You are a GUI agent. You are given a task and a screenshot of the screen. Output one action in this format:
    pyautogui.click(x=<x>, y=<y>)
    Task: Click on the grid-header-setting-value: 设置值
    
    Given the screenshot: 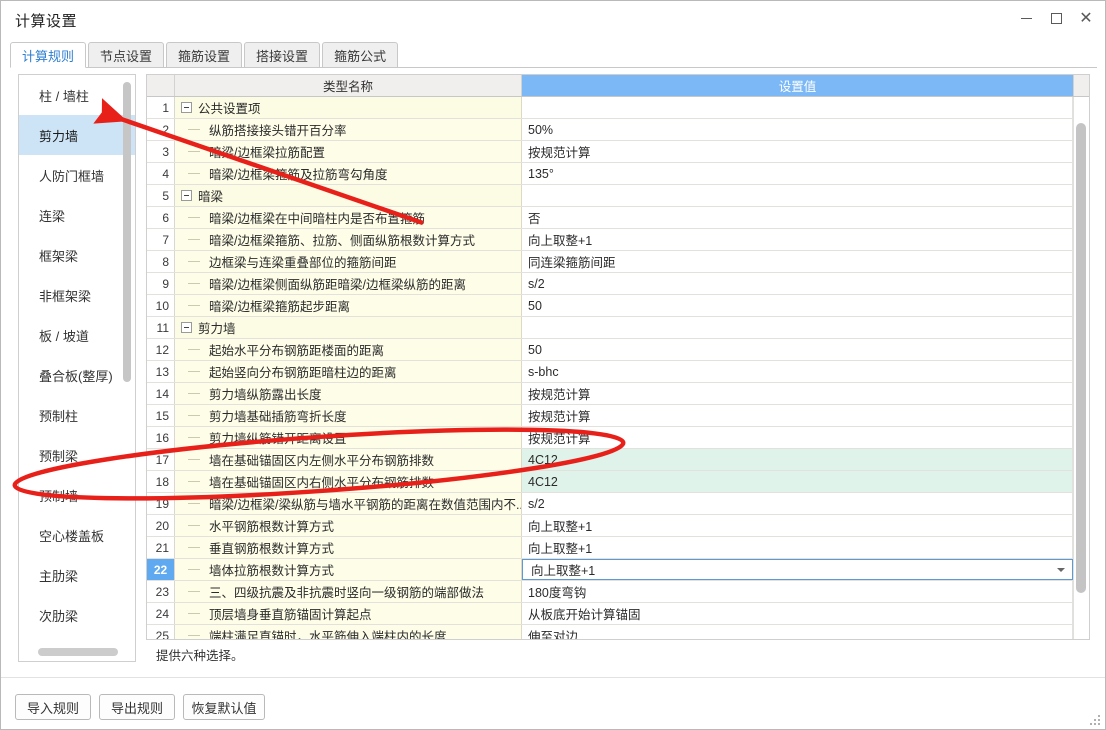 What is the action you would take?
    pyautogui.click(x=798, y=85)
    